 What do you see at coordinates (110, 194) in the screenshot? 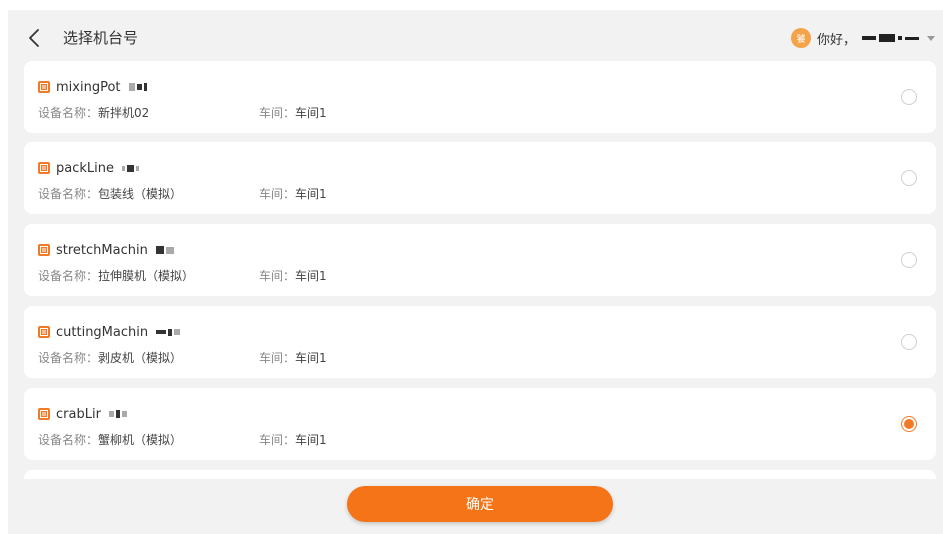
I see `device-name: 设备名称：包装线（模拟）` at bounding box center [110, 194].